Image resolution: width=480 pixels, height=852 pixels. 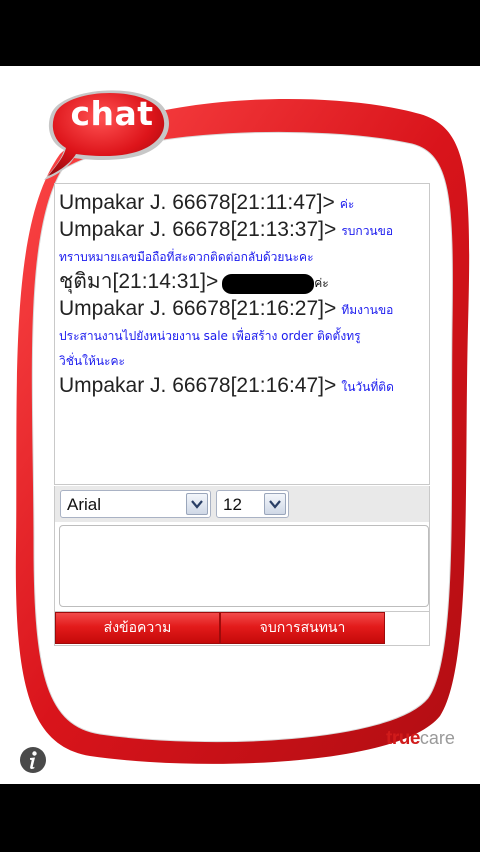 I want to click on action-buttons: ส่งข้อความ จบการสนทนา, so click(x=242, y=629).